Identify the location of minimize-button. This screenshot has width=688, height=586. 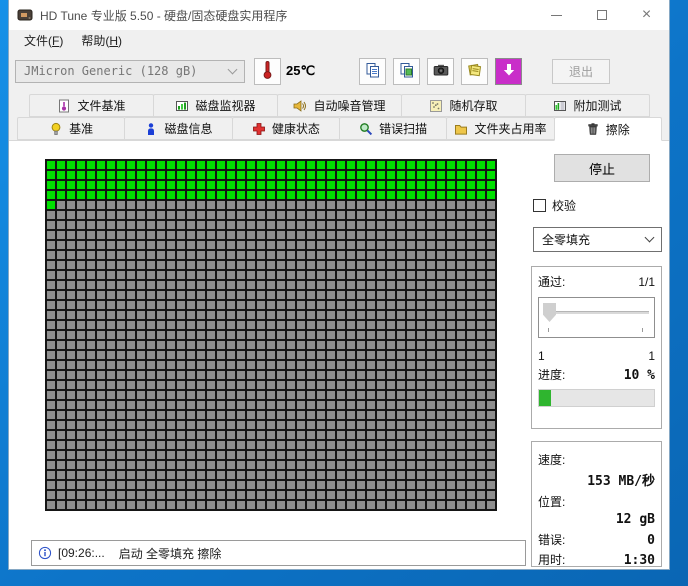
(556, 15).